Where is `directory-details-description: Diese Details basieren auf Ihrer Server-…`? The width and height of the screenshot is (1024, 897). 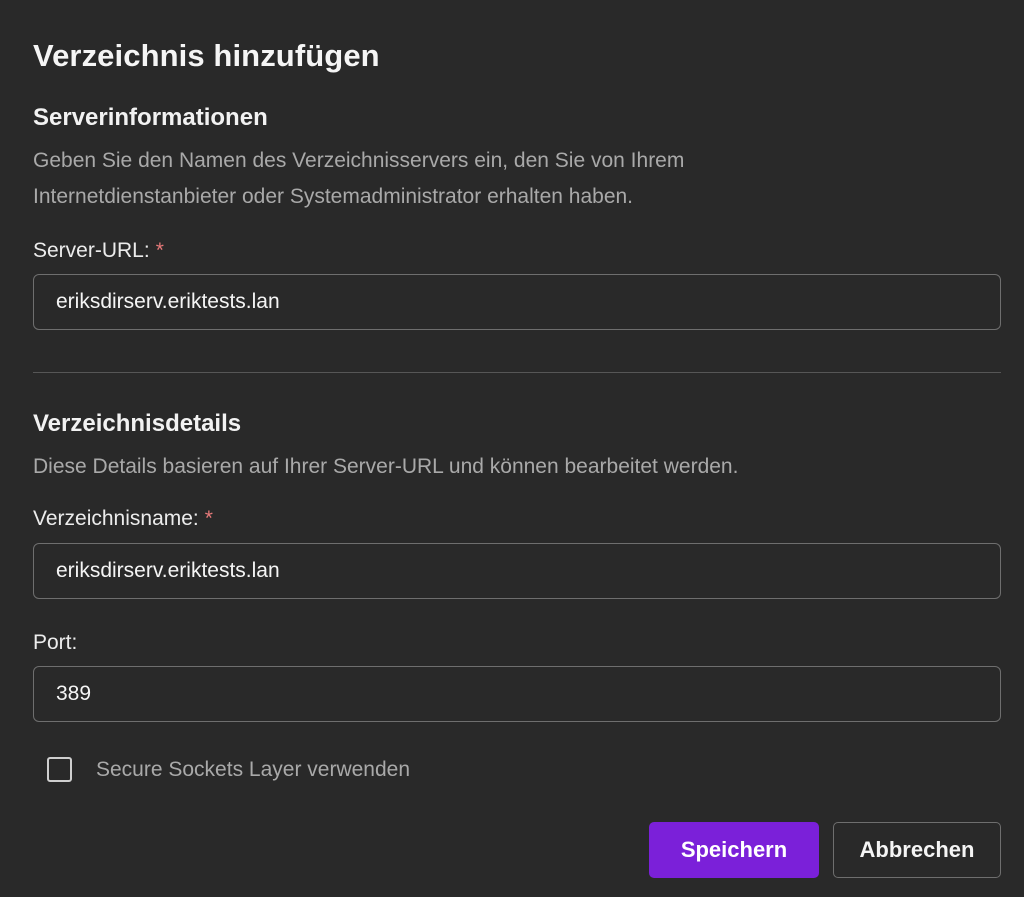
directory-details-description: Diese Details basieren auf Ihrer Server-… is located at coordinates (386, 466).